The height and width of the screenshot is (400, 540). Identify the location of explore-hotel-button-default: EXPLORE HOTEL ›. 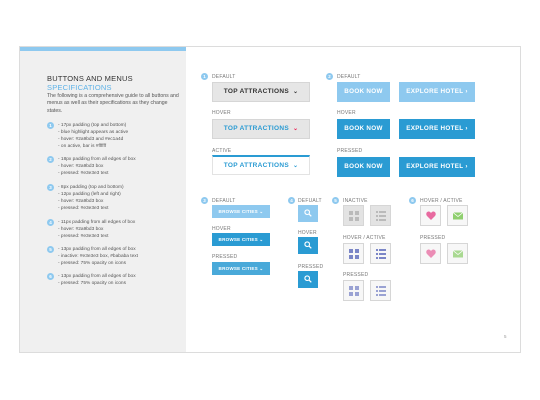
(437, 92).